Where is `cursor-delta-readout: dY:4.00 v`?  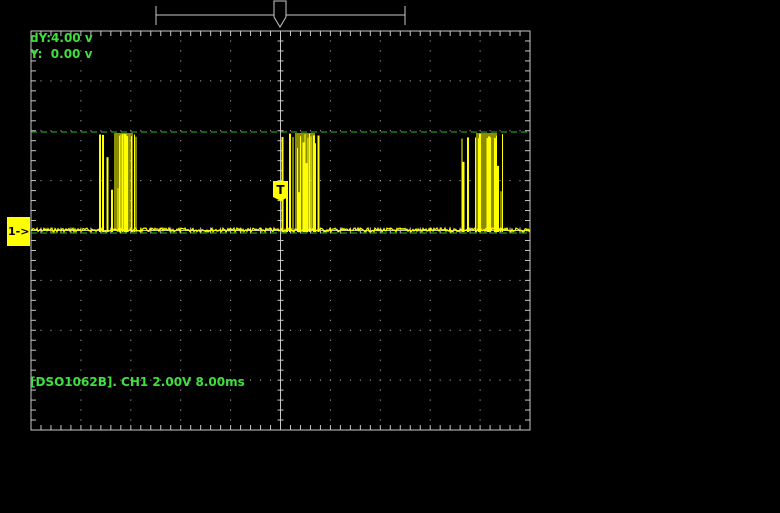
cursor-delta-readout: dY:4.00 v is located at coordinates (61, 38).